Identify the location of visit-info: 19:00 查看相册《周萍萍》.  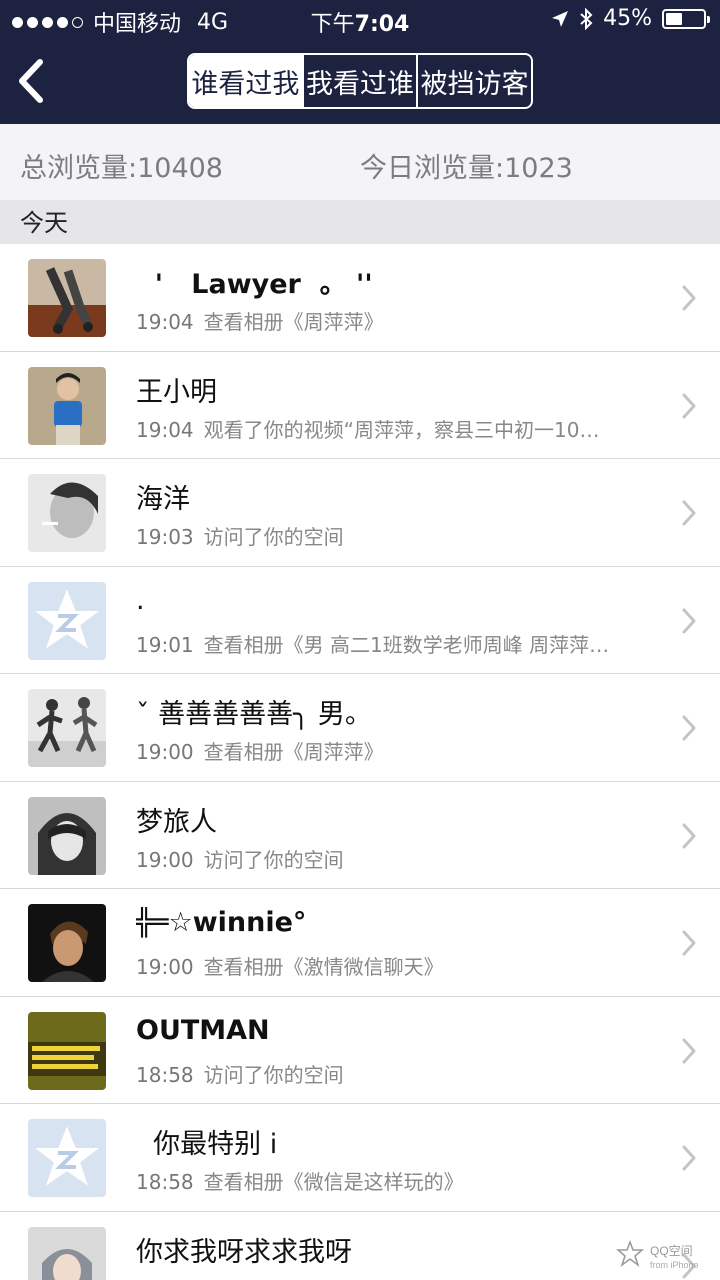
(381, 750).